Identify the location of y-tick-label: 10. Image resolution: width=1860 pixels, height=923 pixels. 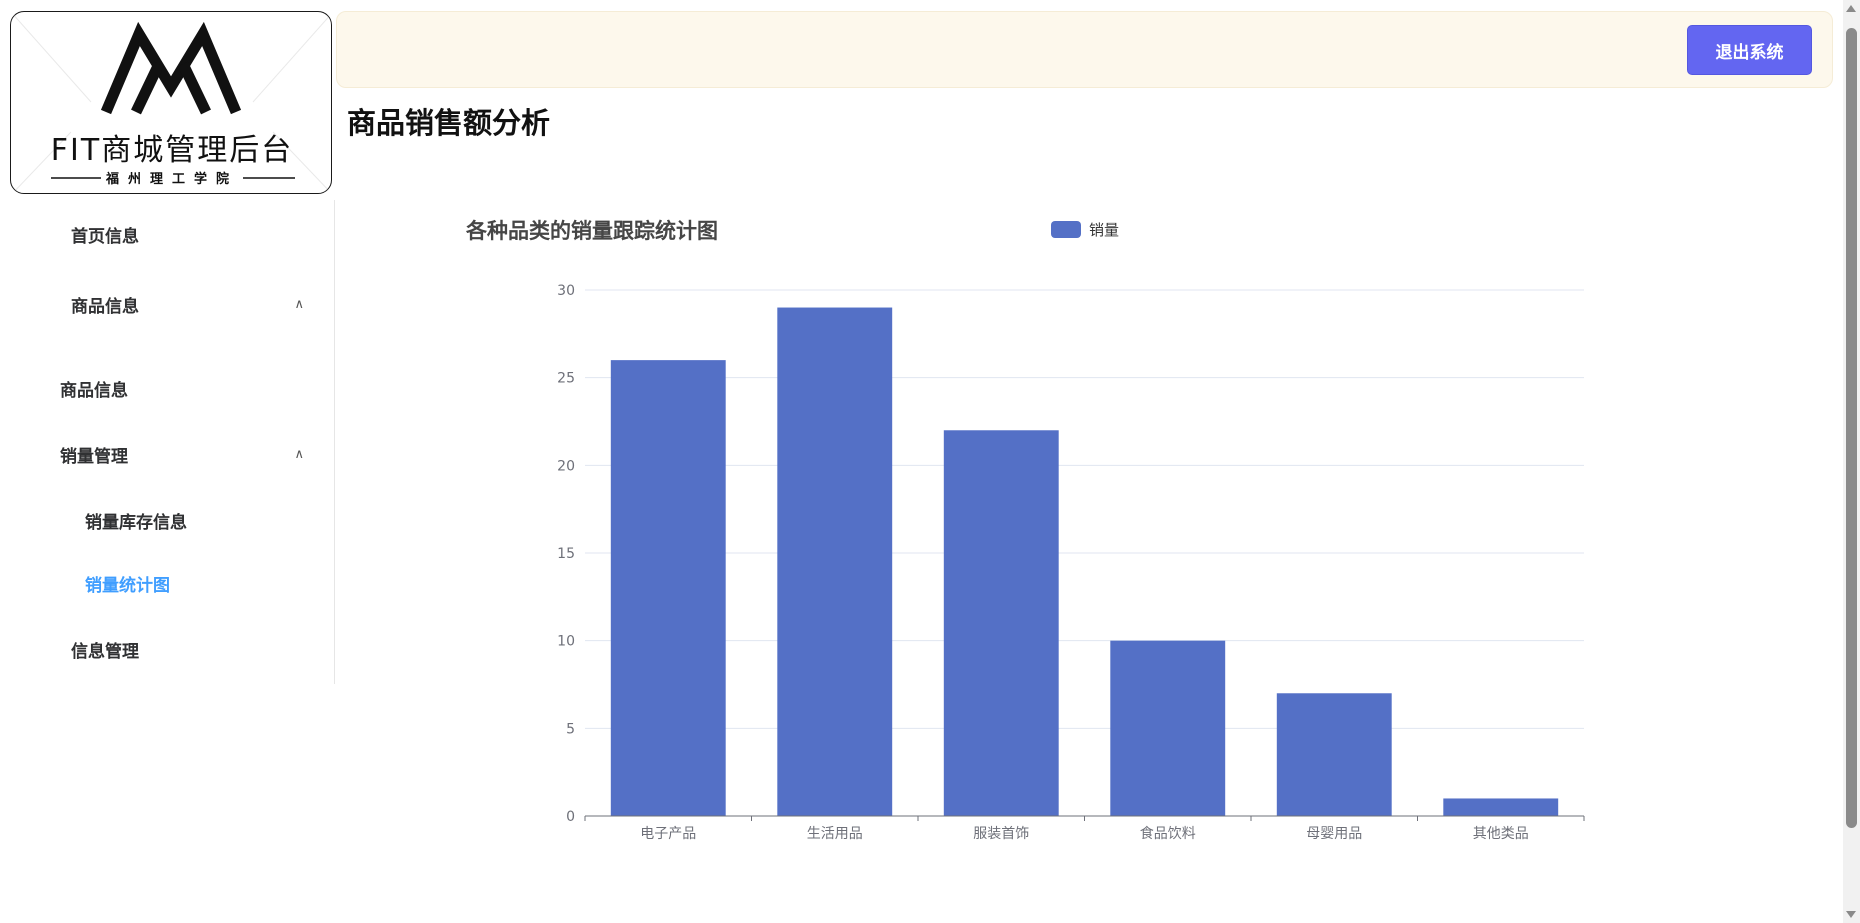
(566, 642).